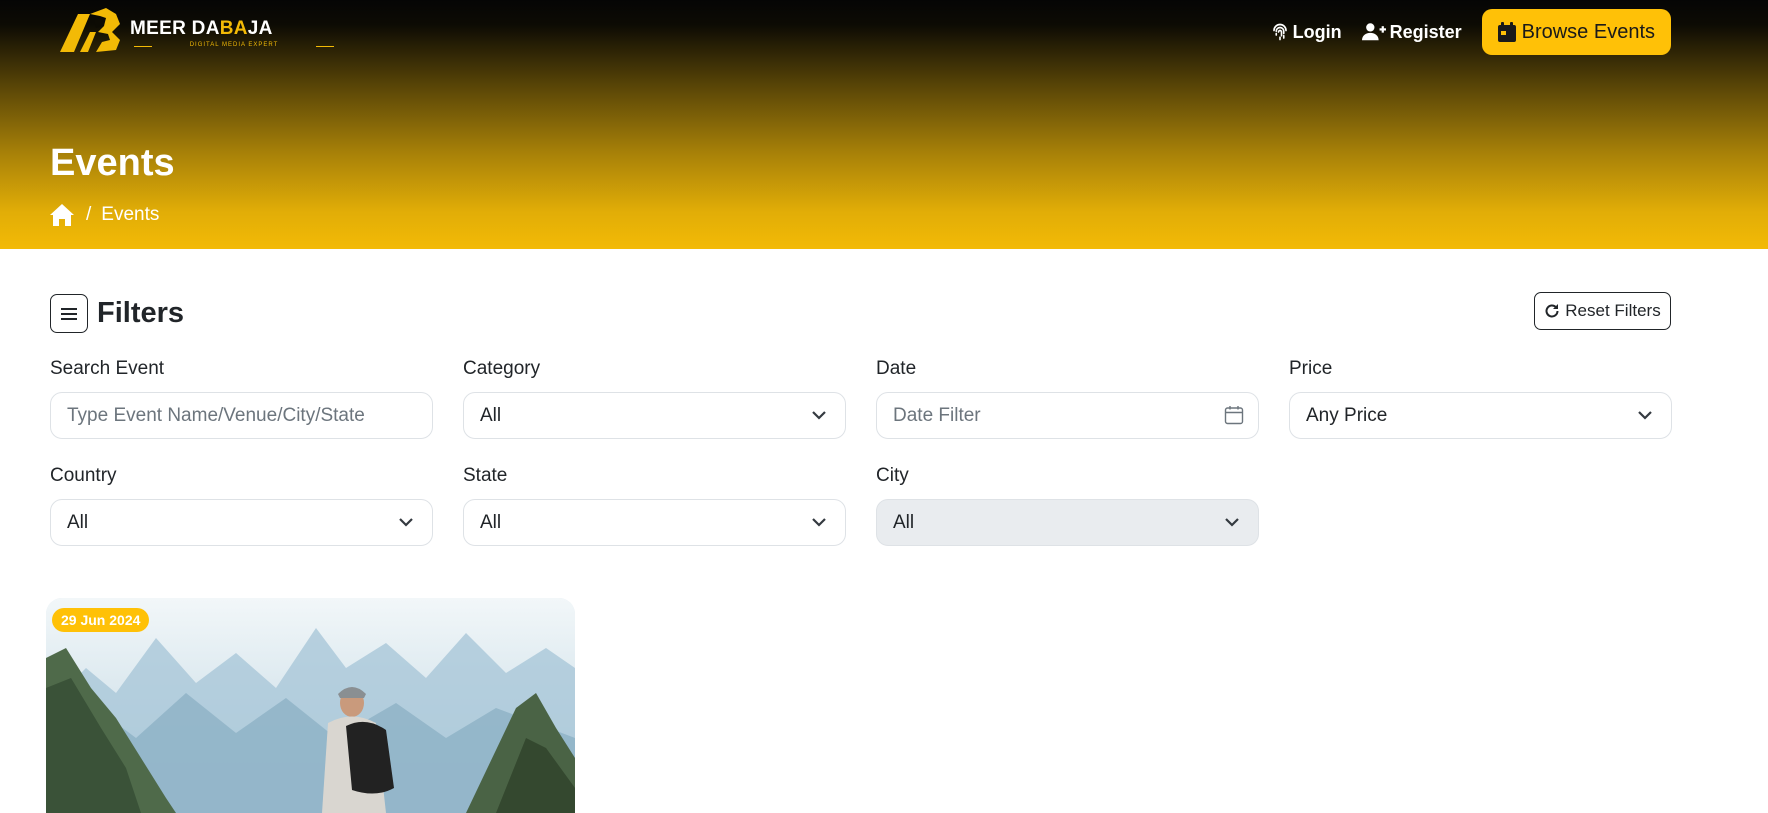 The height and width of the screenshot is (813, 1768). What do you see at coordinates (141, 313) in the screenshot?
I see `filters-title: Filters` at bounding box center [141, 313].